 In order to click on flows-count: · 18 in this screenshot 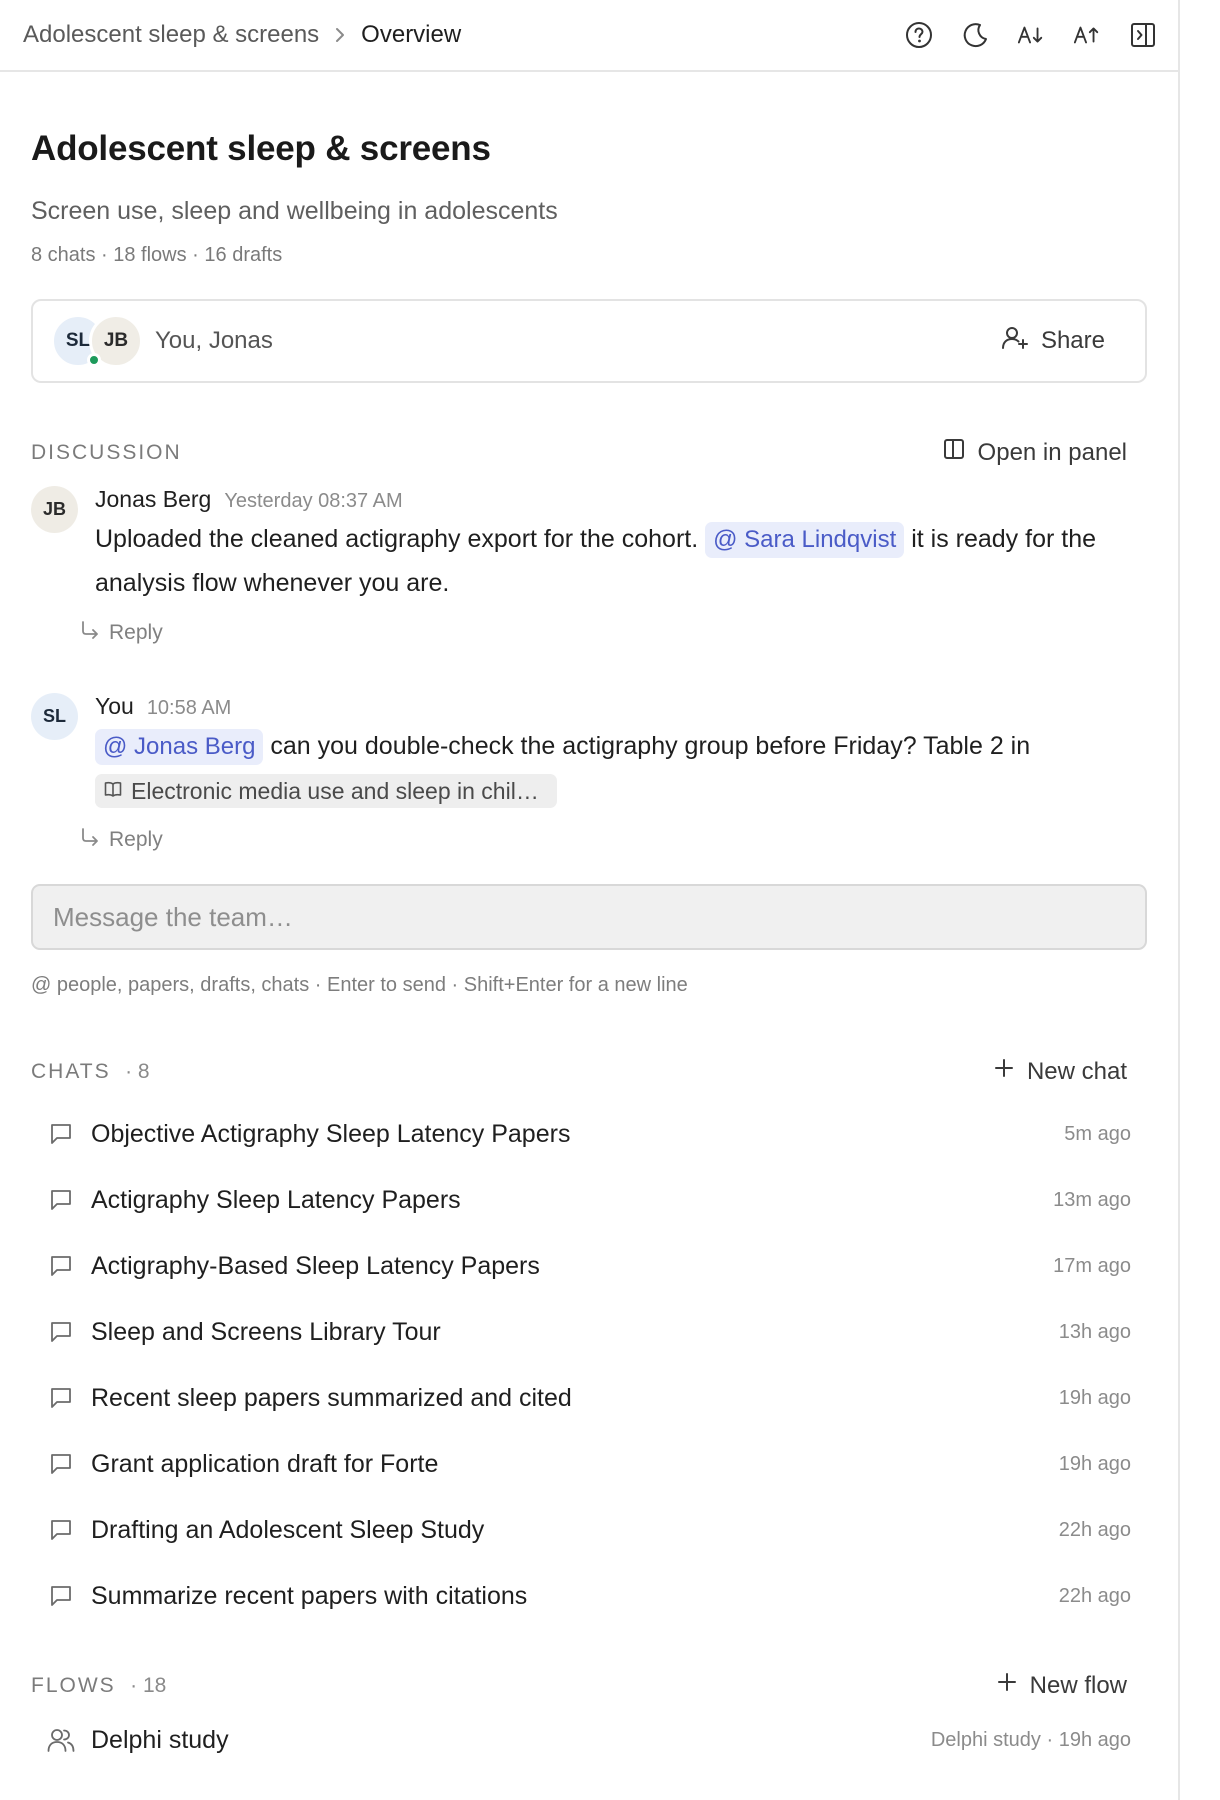, I will do `click(148, 1685)`.